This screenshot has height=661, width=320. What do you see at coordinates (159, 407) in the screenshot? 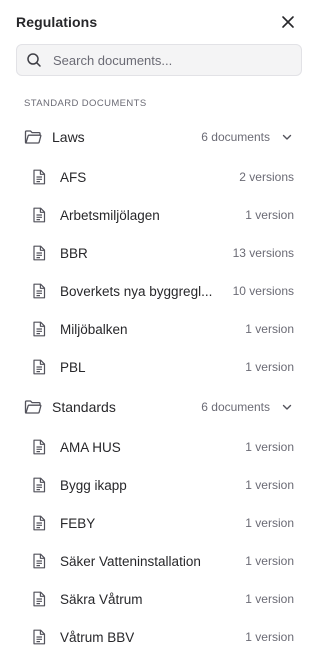
I see `group-header-standards: Standards 6 documents` at bounding box center [159, 407].